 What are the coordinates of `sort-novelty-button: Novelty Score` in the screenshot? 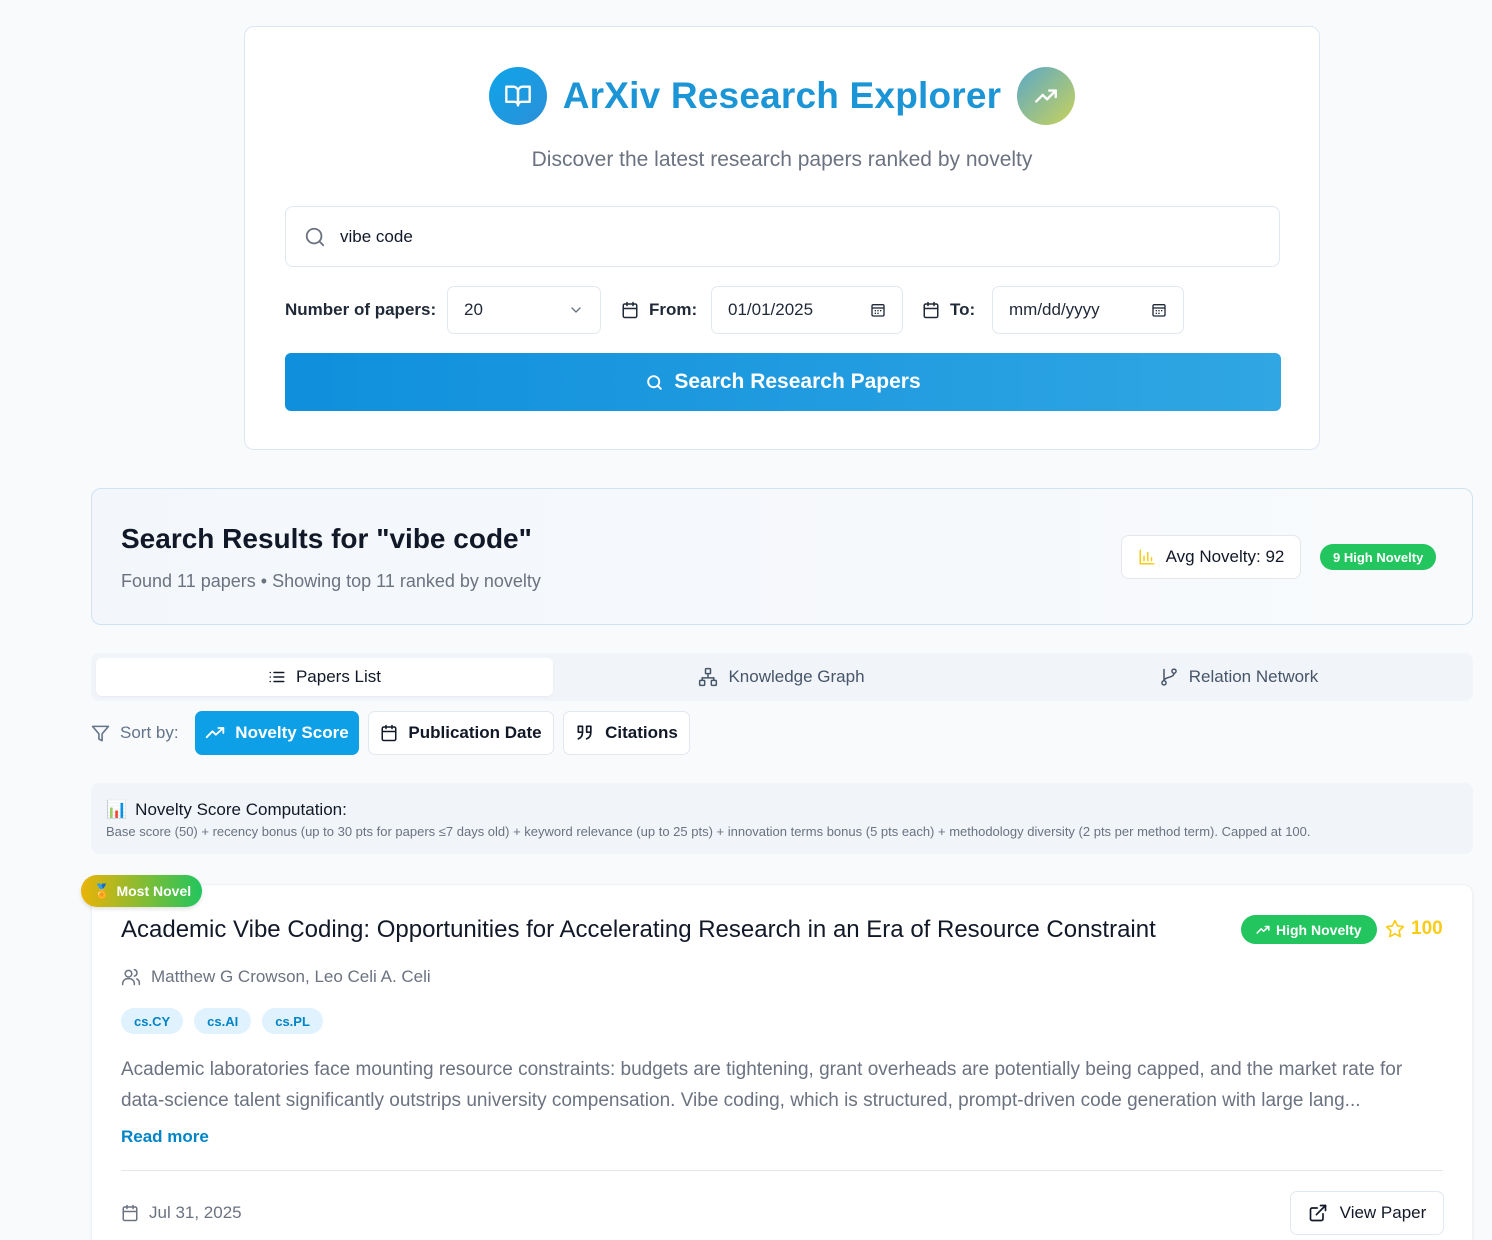 It's located at (277, 733).